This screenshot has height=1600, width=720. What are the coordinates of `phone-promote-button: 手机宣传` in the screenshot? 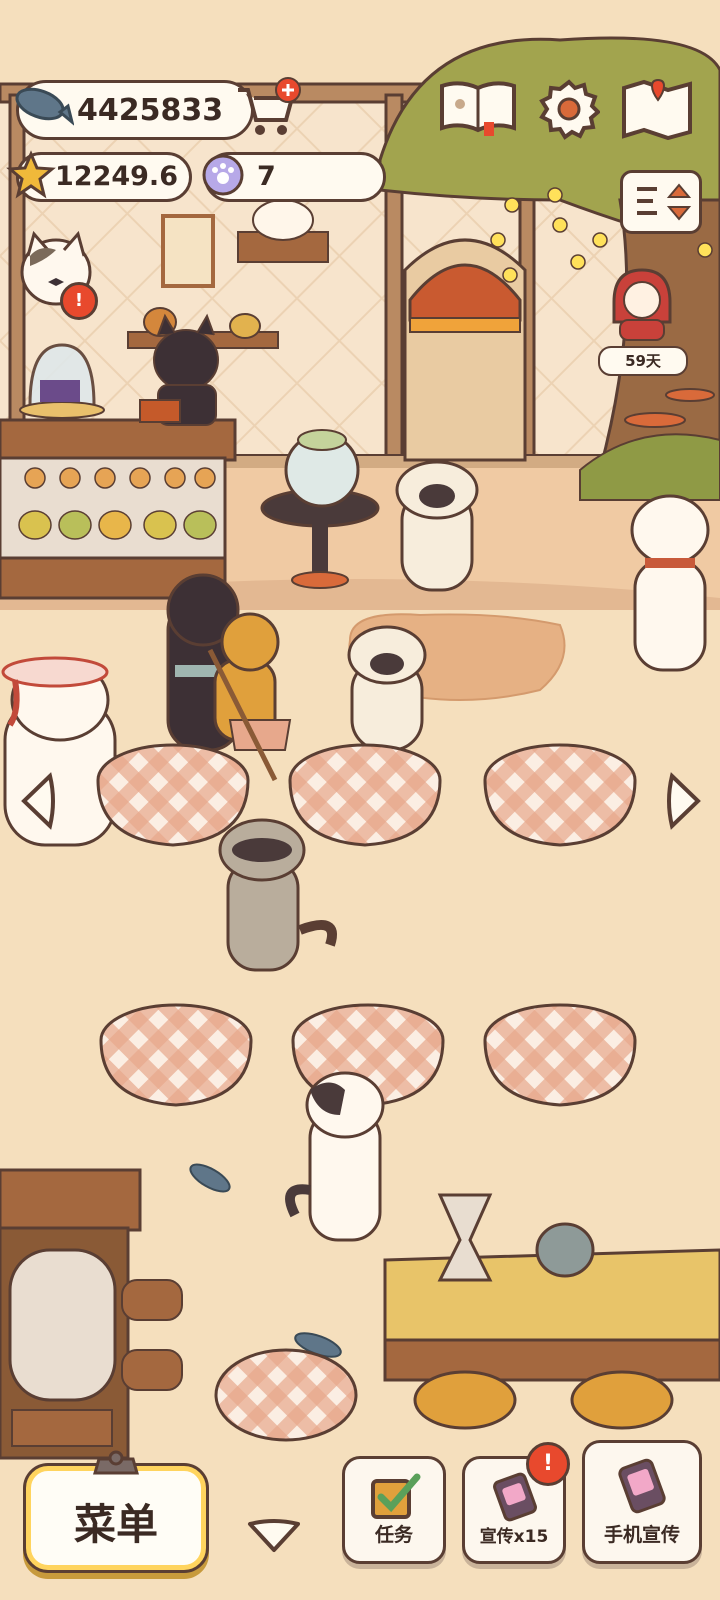 It's located at (642, 1502).